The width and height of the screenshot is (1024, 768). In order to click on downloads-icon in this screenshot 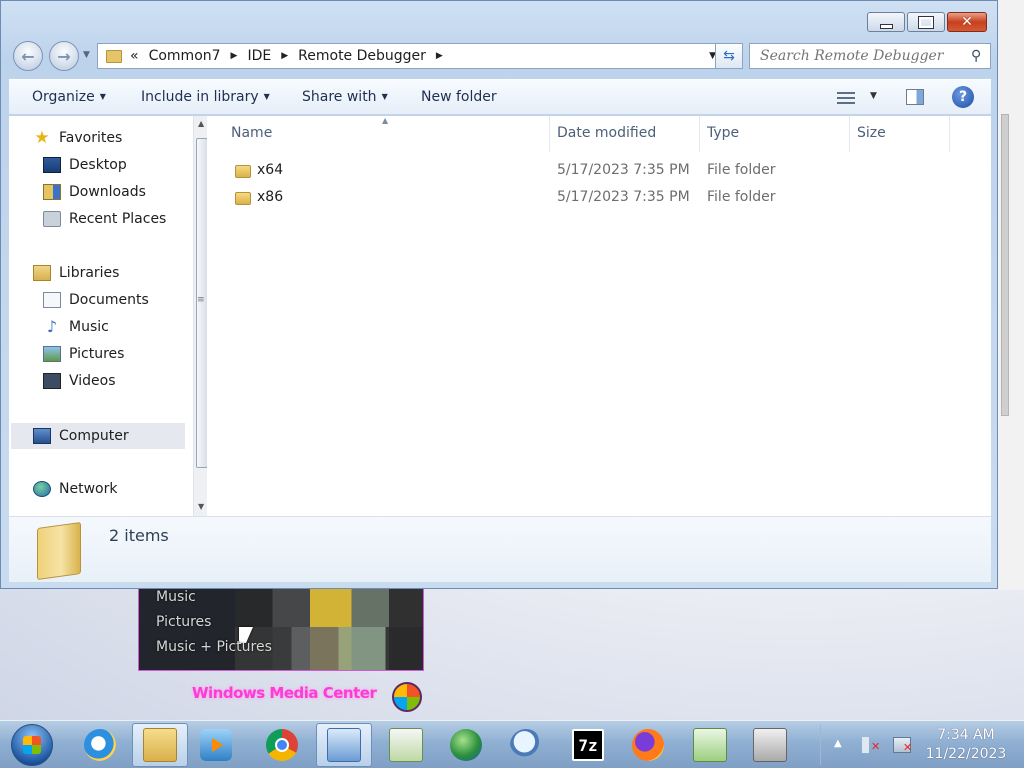, I will do `click(52, 192)`.